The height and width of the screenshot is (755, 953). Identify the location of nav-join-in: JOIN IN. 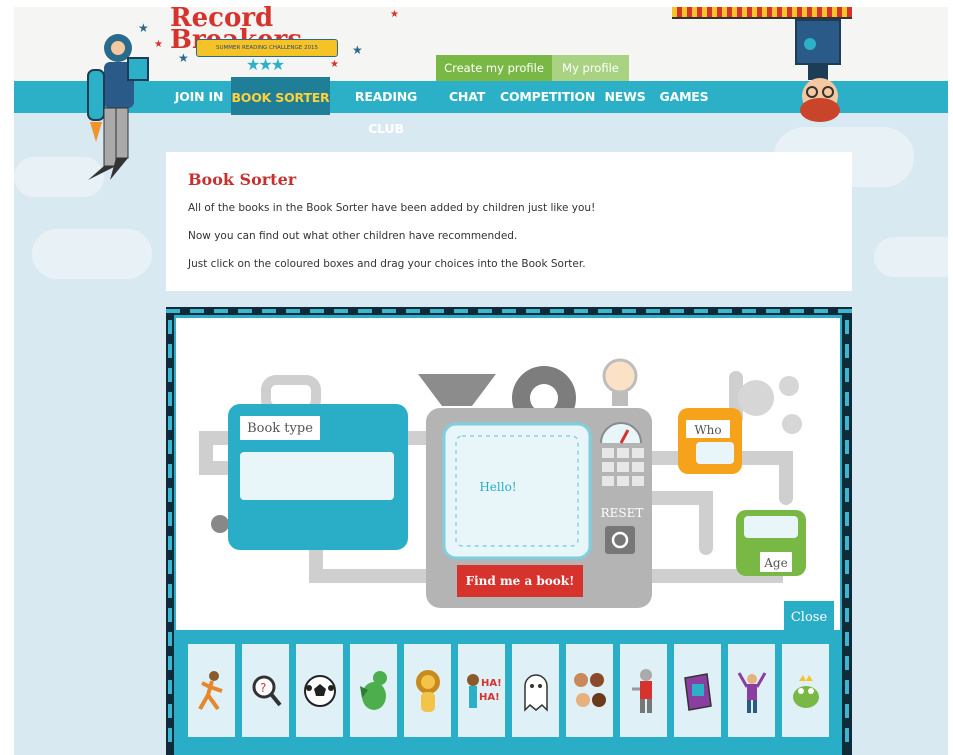
(199, 97).